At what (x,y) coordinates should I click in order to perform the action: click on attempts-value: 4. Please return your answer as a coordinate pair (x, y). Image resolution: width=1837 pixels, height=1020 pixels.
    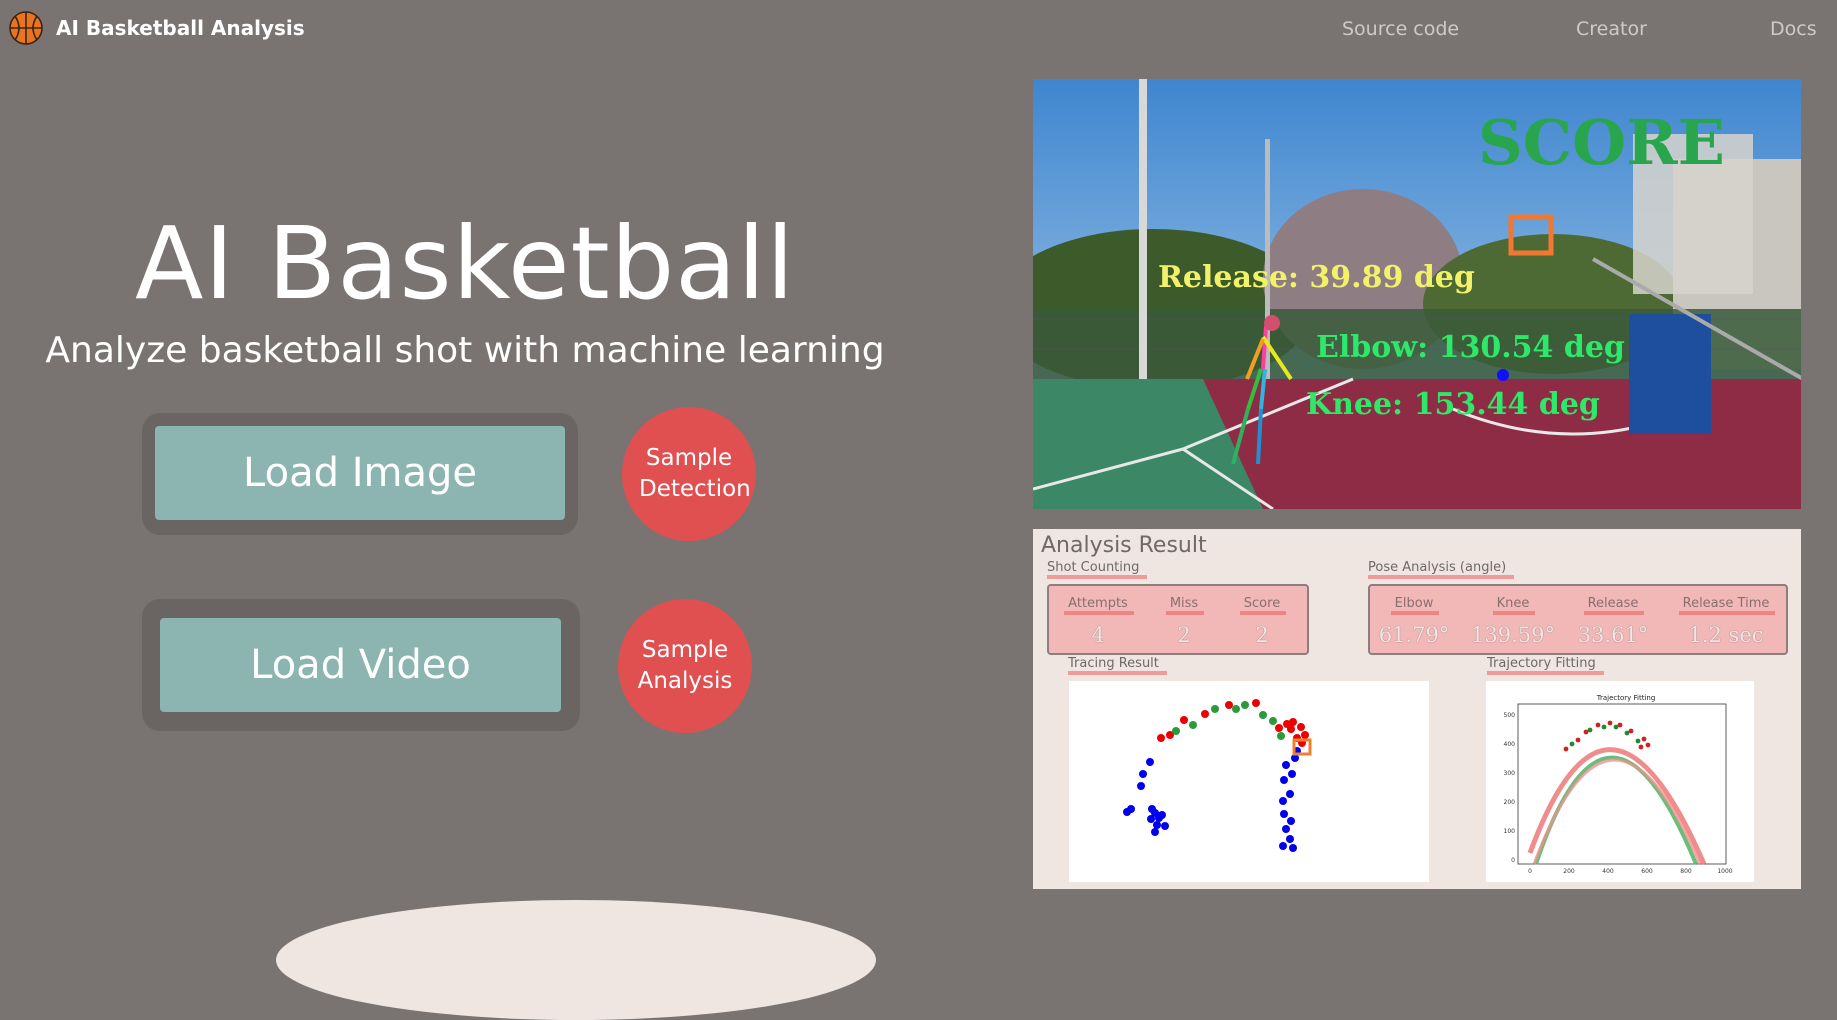
    Looking at the image, I should click on (1098, 635).